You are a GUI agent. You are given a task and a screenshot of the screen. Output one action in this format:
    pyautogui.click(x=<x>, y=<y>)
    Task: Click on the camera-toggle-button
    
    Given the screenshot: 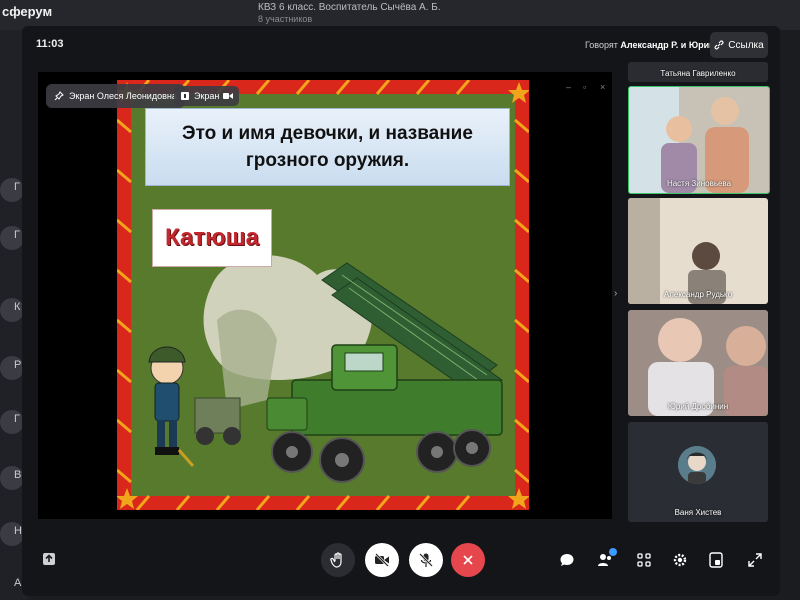 What is the action you would take?
    pyautogui.click(x=382, y=560)
    